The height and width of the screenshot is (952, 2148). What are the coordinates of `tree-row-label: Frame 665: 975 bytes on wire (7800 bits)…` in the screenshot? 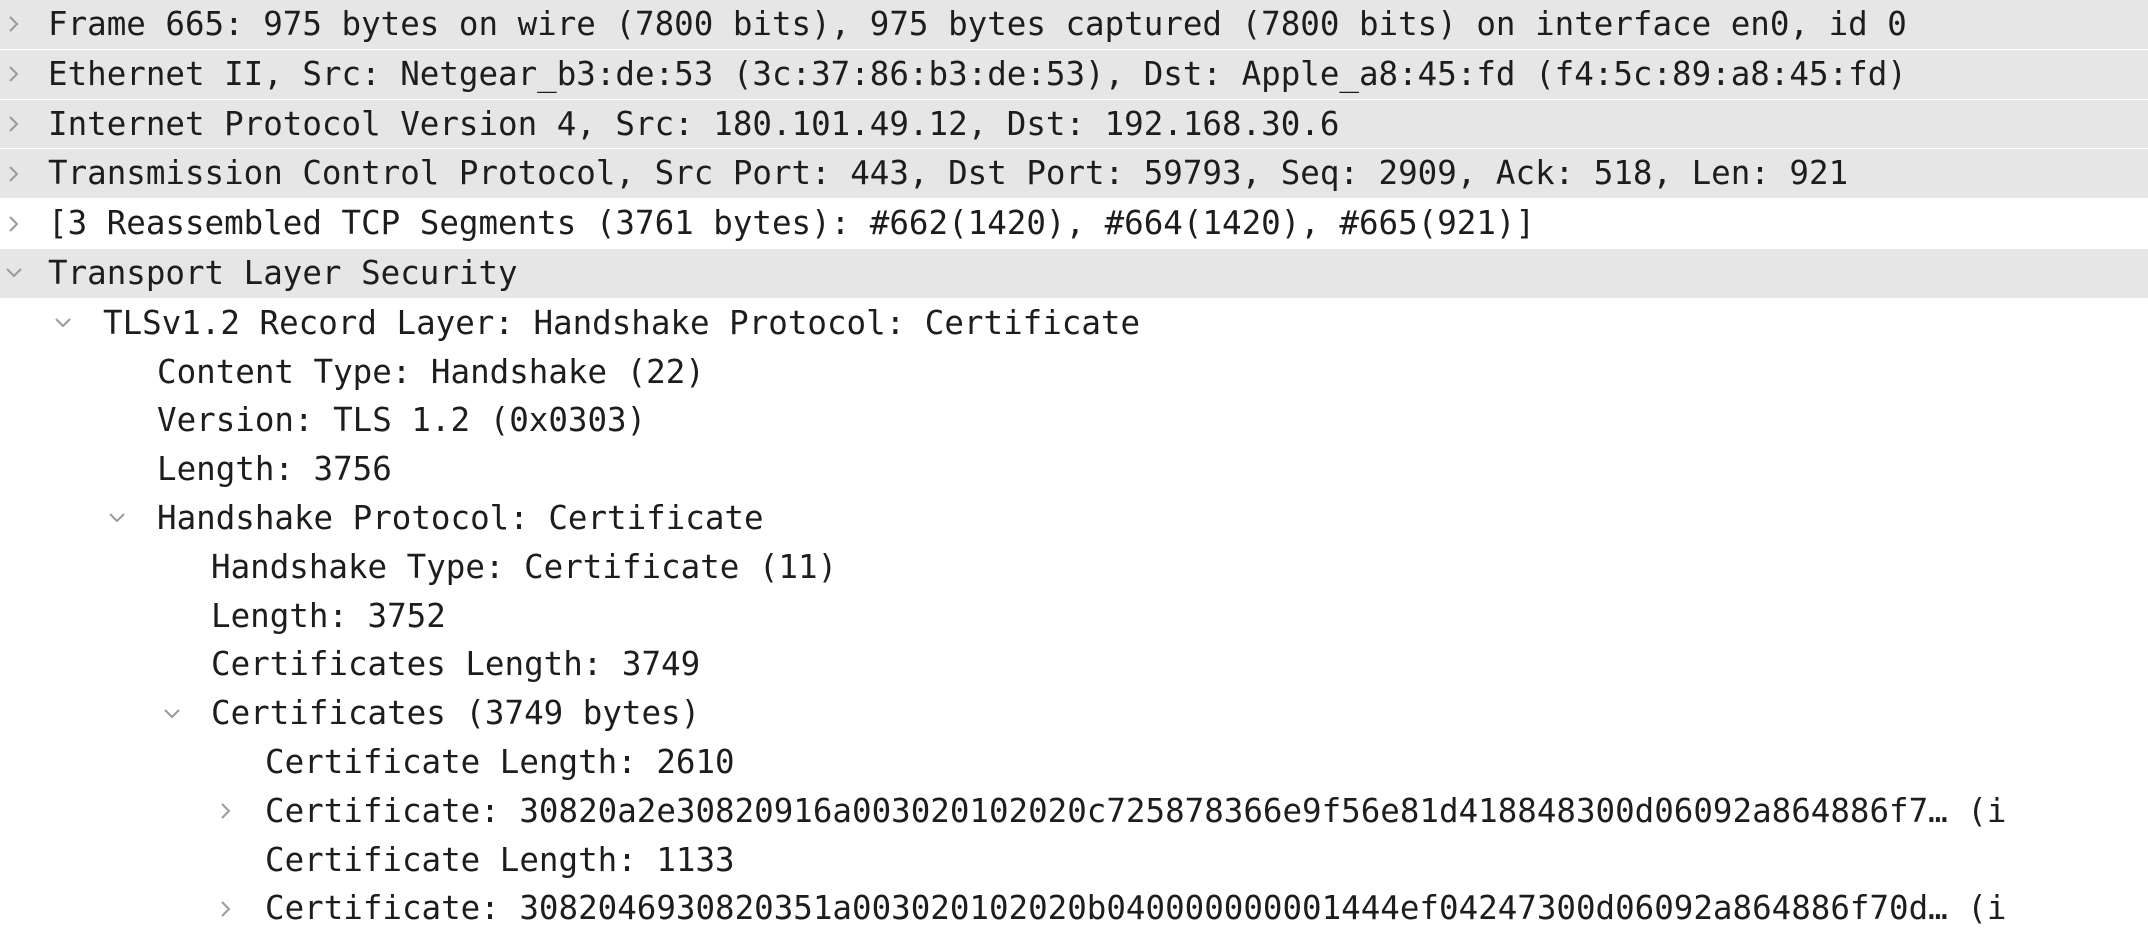 It's located at (977, 24).